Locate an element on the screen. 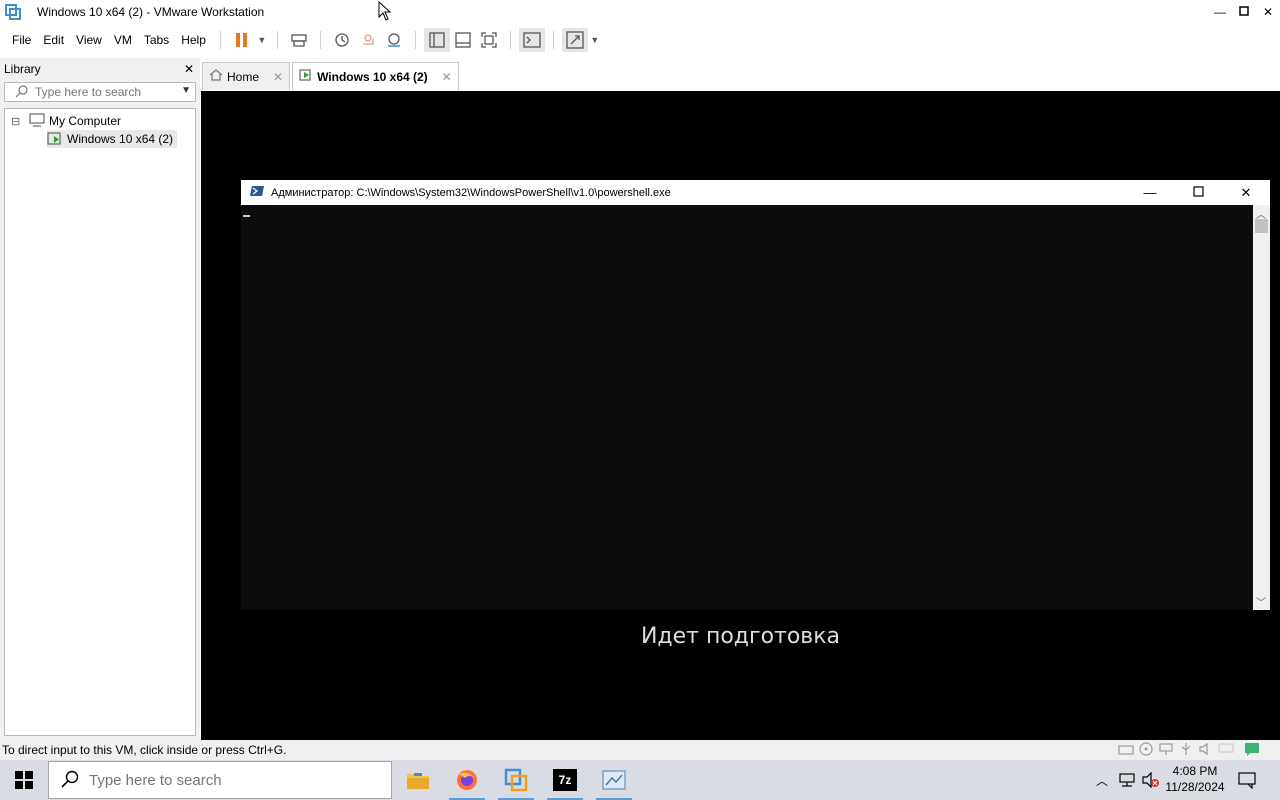  menu-edit: Edit is located at coordinates (53, 40).